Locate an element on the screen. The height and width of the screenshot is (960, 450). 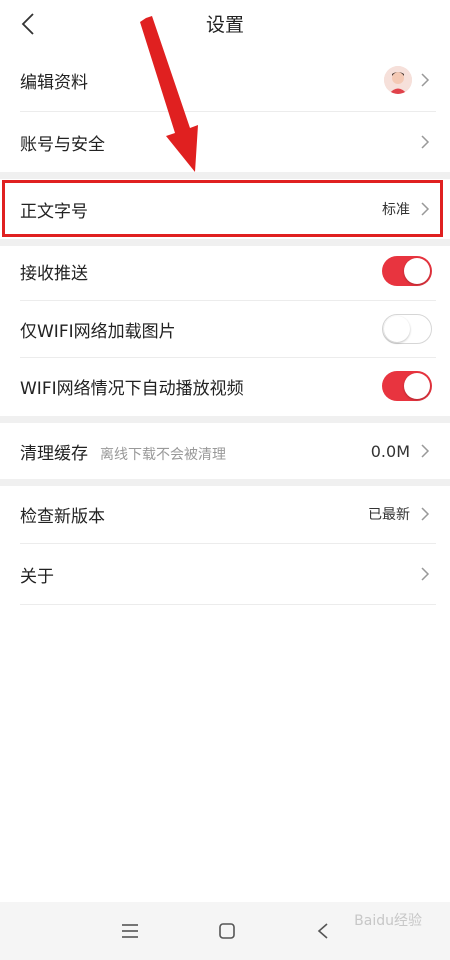
account-security-label: 账号与安全 is located at coordinates (62, 144).